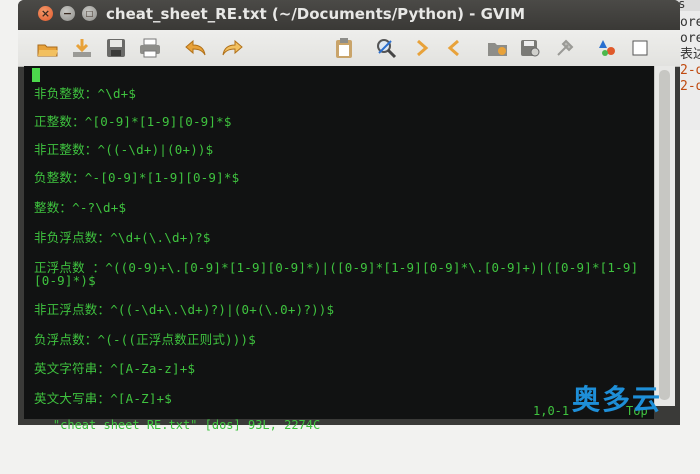 The image size is (700, 474). What do you see at coordinates (80, 207) in the screenshot?
I see `editor-line: 整数：^-?\d+$` at bounding box center [80, 207].